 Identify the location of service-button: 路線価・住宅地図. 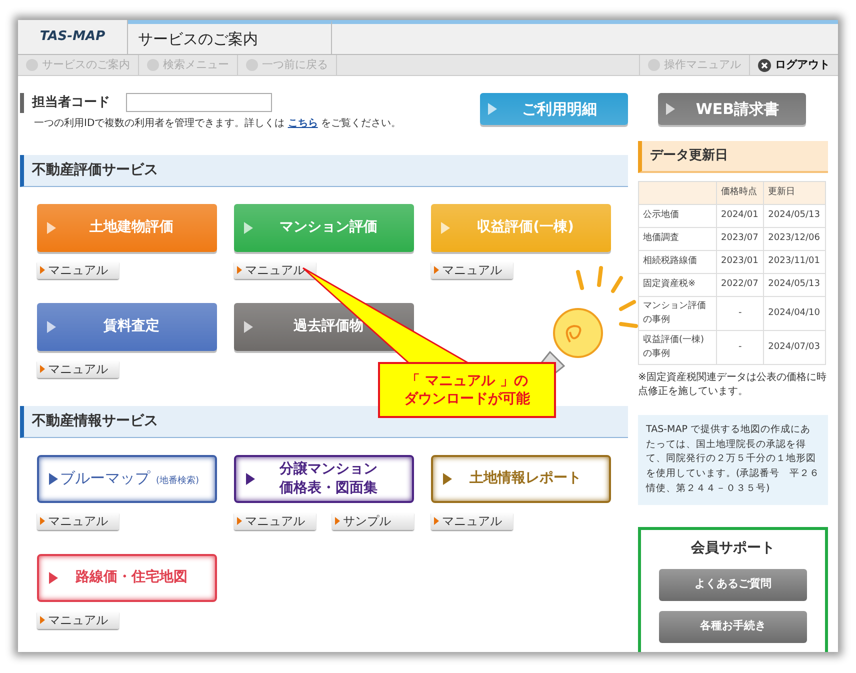
(127, 578).